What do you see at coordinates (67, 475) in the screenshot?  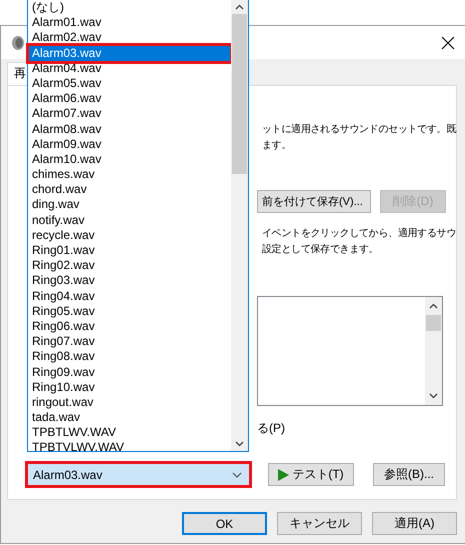 I see `dropdown-value: Alarm03.wav` at bounding box center [67, 475].